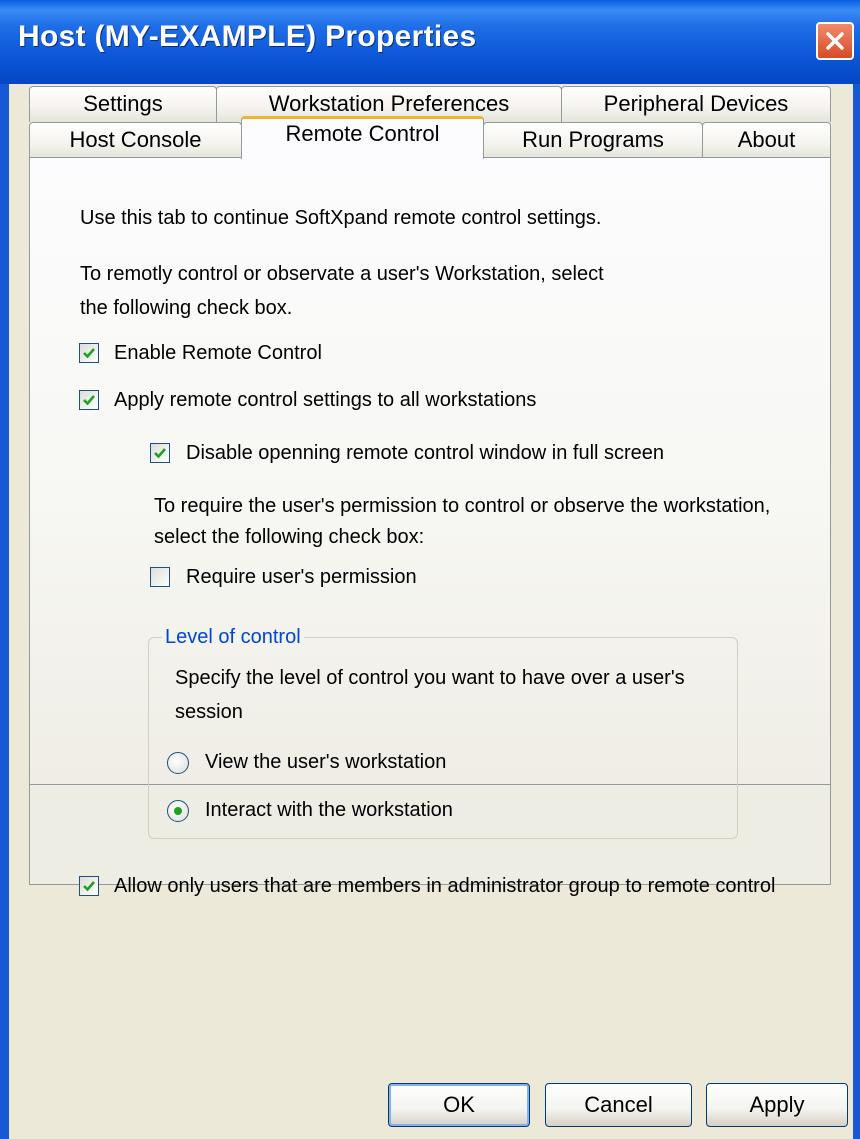  I want to click on window-border-left, so click(4, 611).